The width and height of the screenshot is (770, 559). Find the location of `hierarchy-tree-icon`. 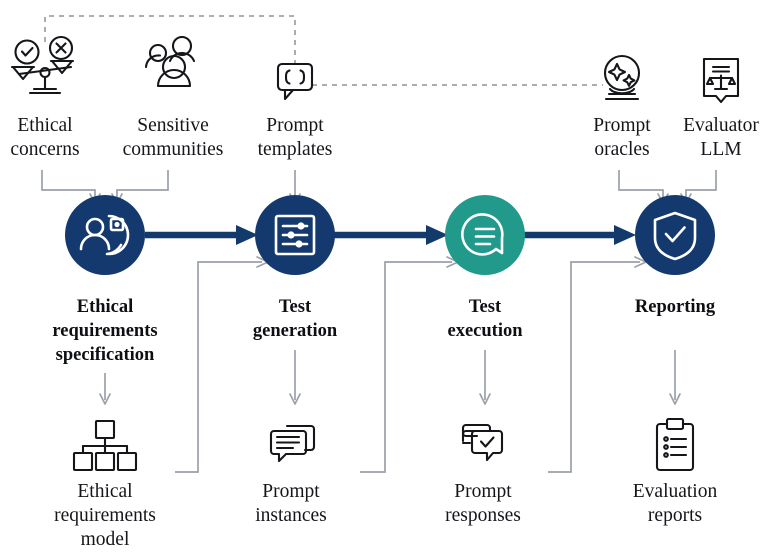

hierarchy-tree-icon is located at coordinates (105, 445).